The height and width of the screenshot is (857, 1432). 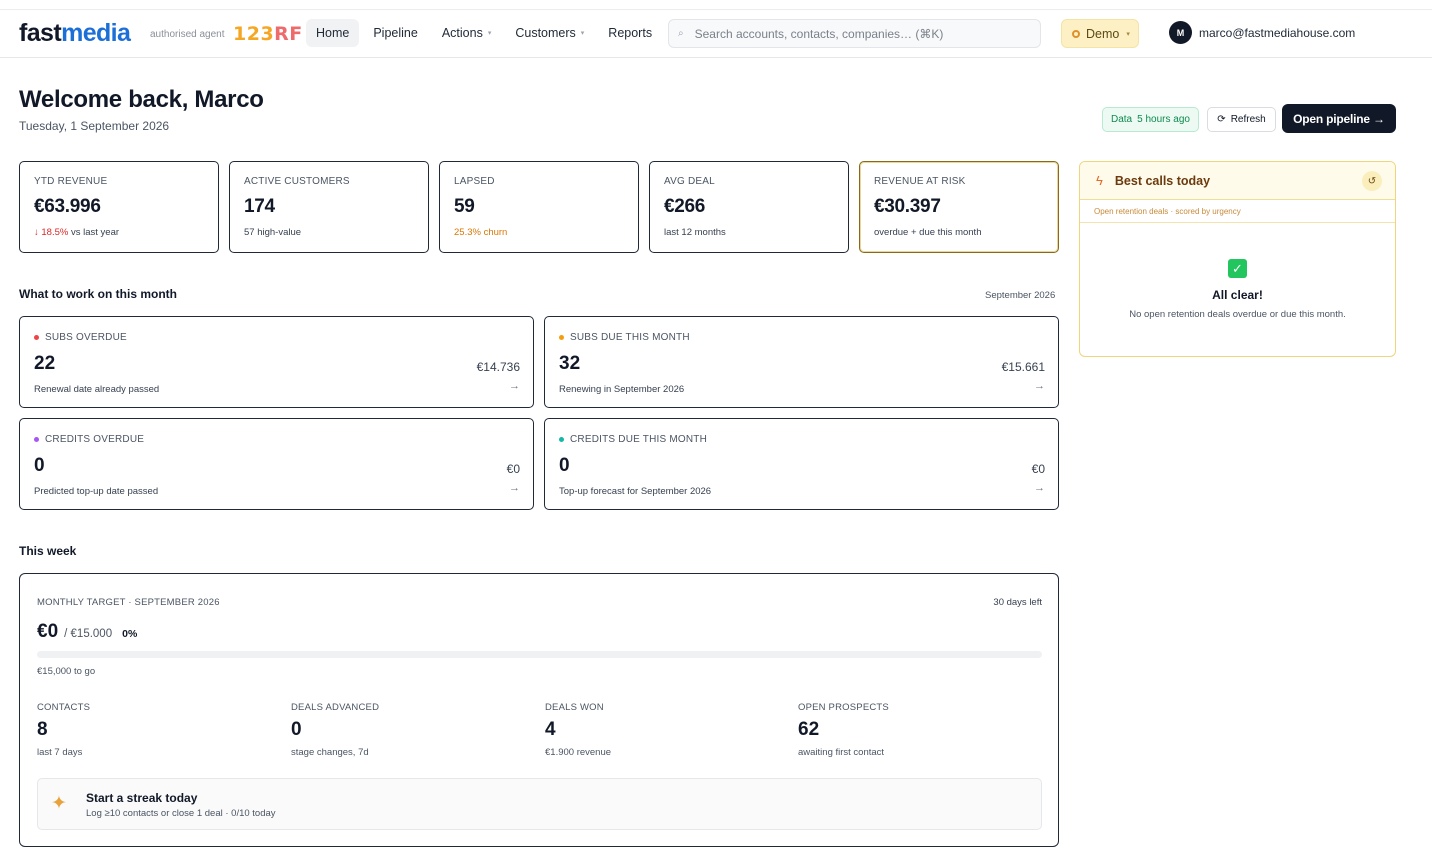 I want to click on fastmedia-logo: fastmedia, so click(x=75, y=33).